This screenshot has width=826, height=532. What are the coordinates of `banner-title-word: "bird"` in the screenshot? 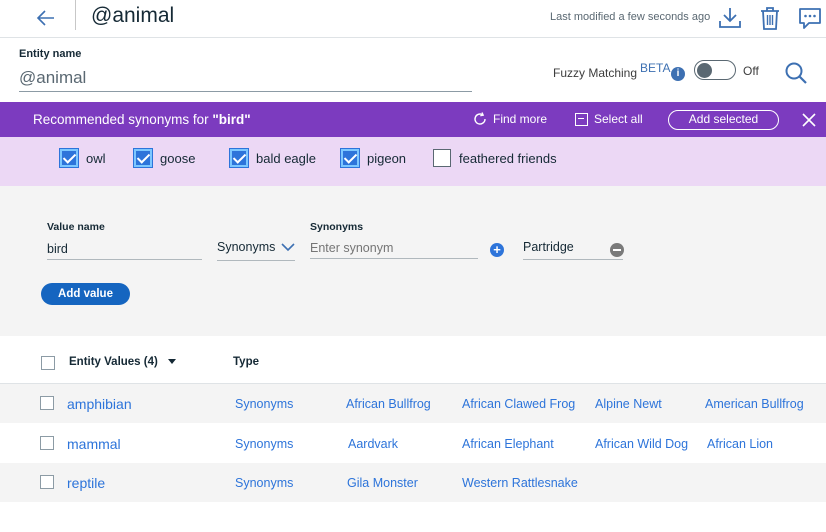 It's located at (231, 119).